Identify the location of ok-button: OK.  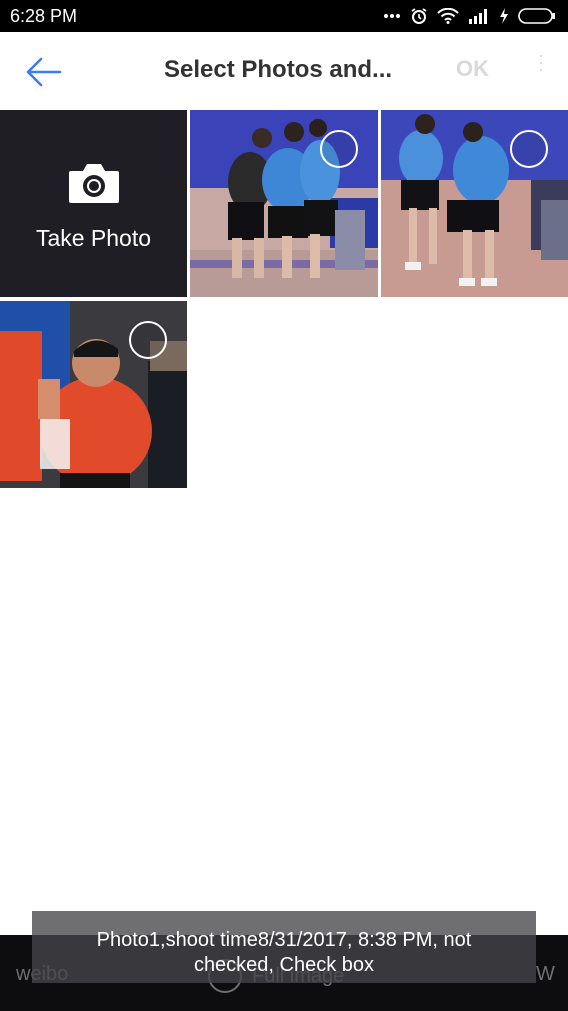
(472, 69).